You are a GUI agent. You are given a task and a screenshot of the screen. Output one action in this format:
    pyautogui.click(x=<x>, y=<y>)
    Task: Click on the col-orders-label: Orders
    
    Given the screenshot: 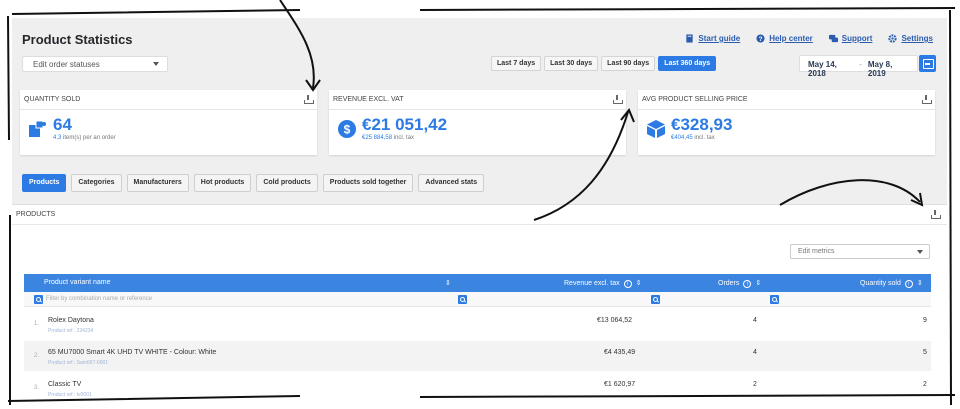 What is the action you would take?
    pyautogui.click(x=729, y=283)
    